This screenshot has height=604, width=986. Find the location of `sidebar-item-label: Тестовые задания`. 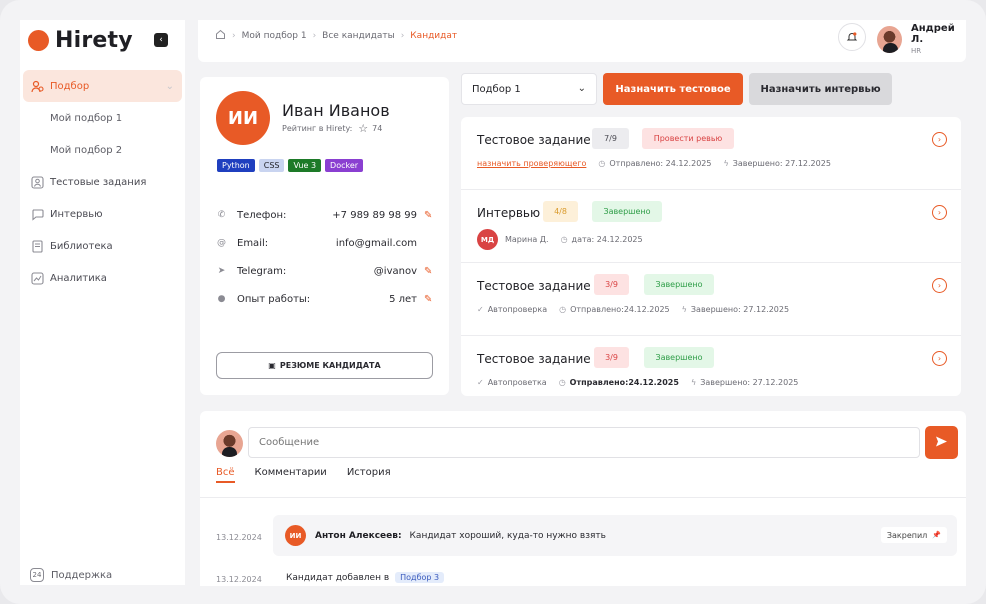

sidebar-item-label: Тестовые задания is located at coordinates (98, 182).